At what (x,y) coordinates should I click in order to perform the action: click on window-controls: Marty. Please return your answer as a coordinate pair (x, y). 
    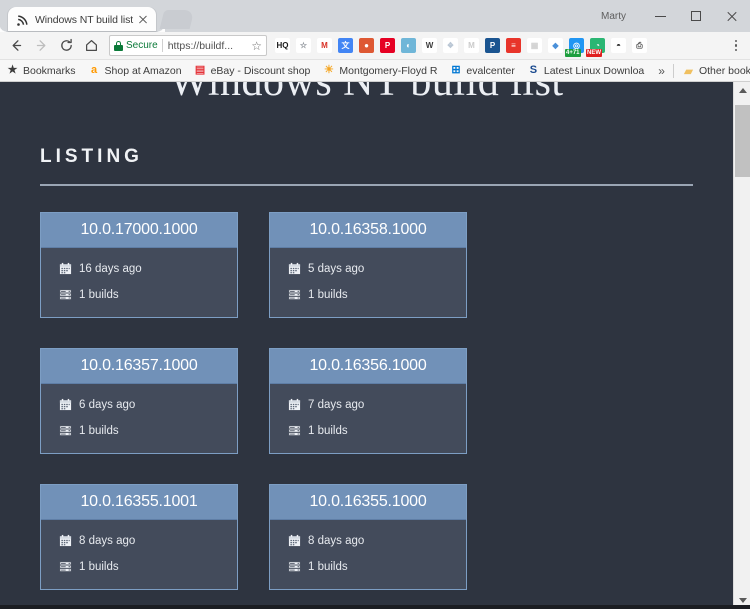
    Looking at the image, I should click on (675, 16).